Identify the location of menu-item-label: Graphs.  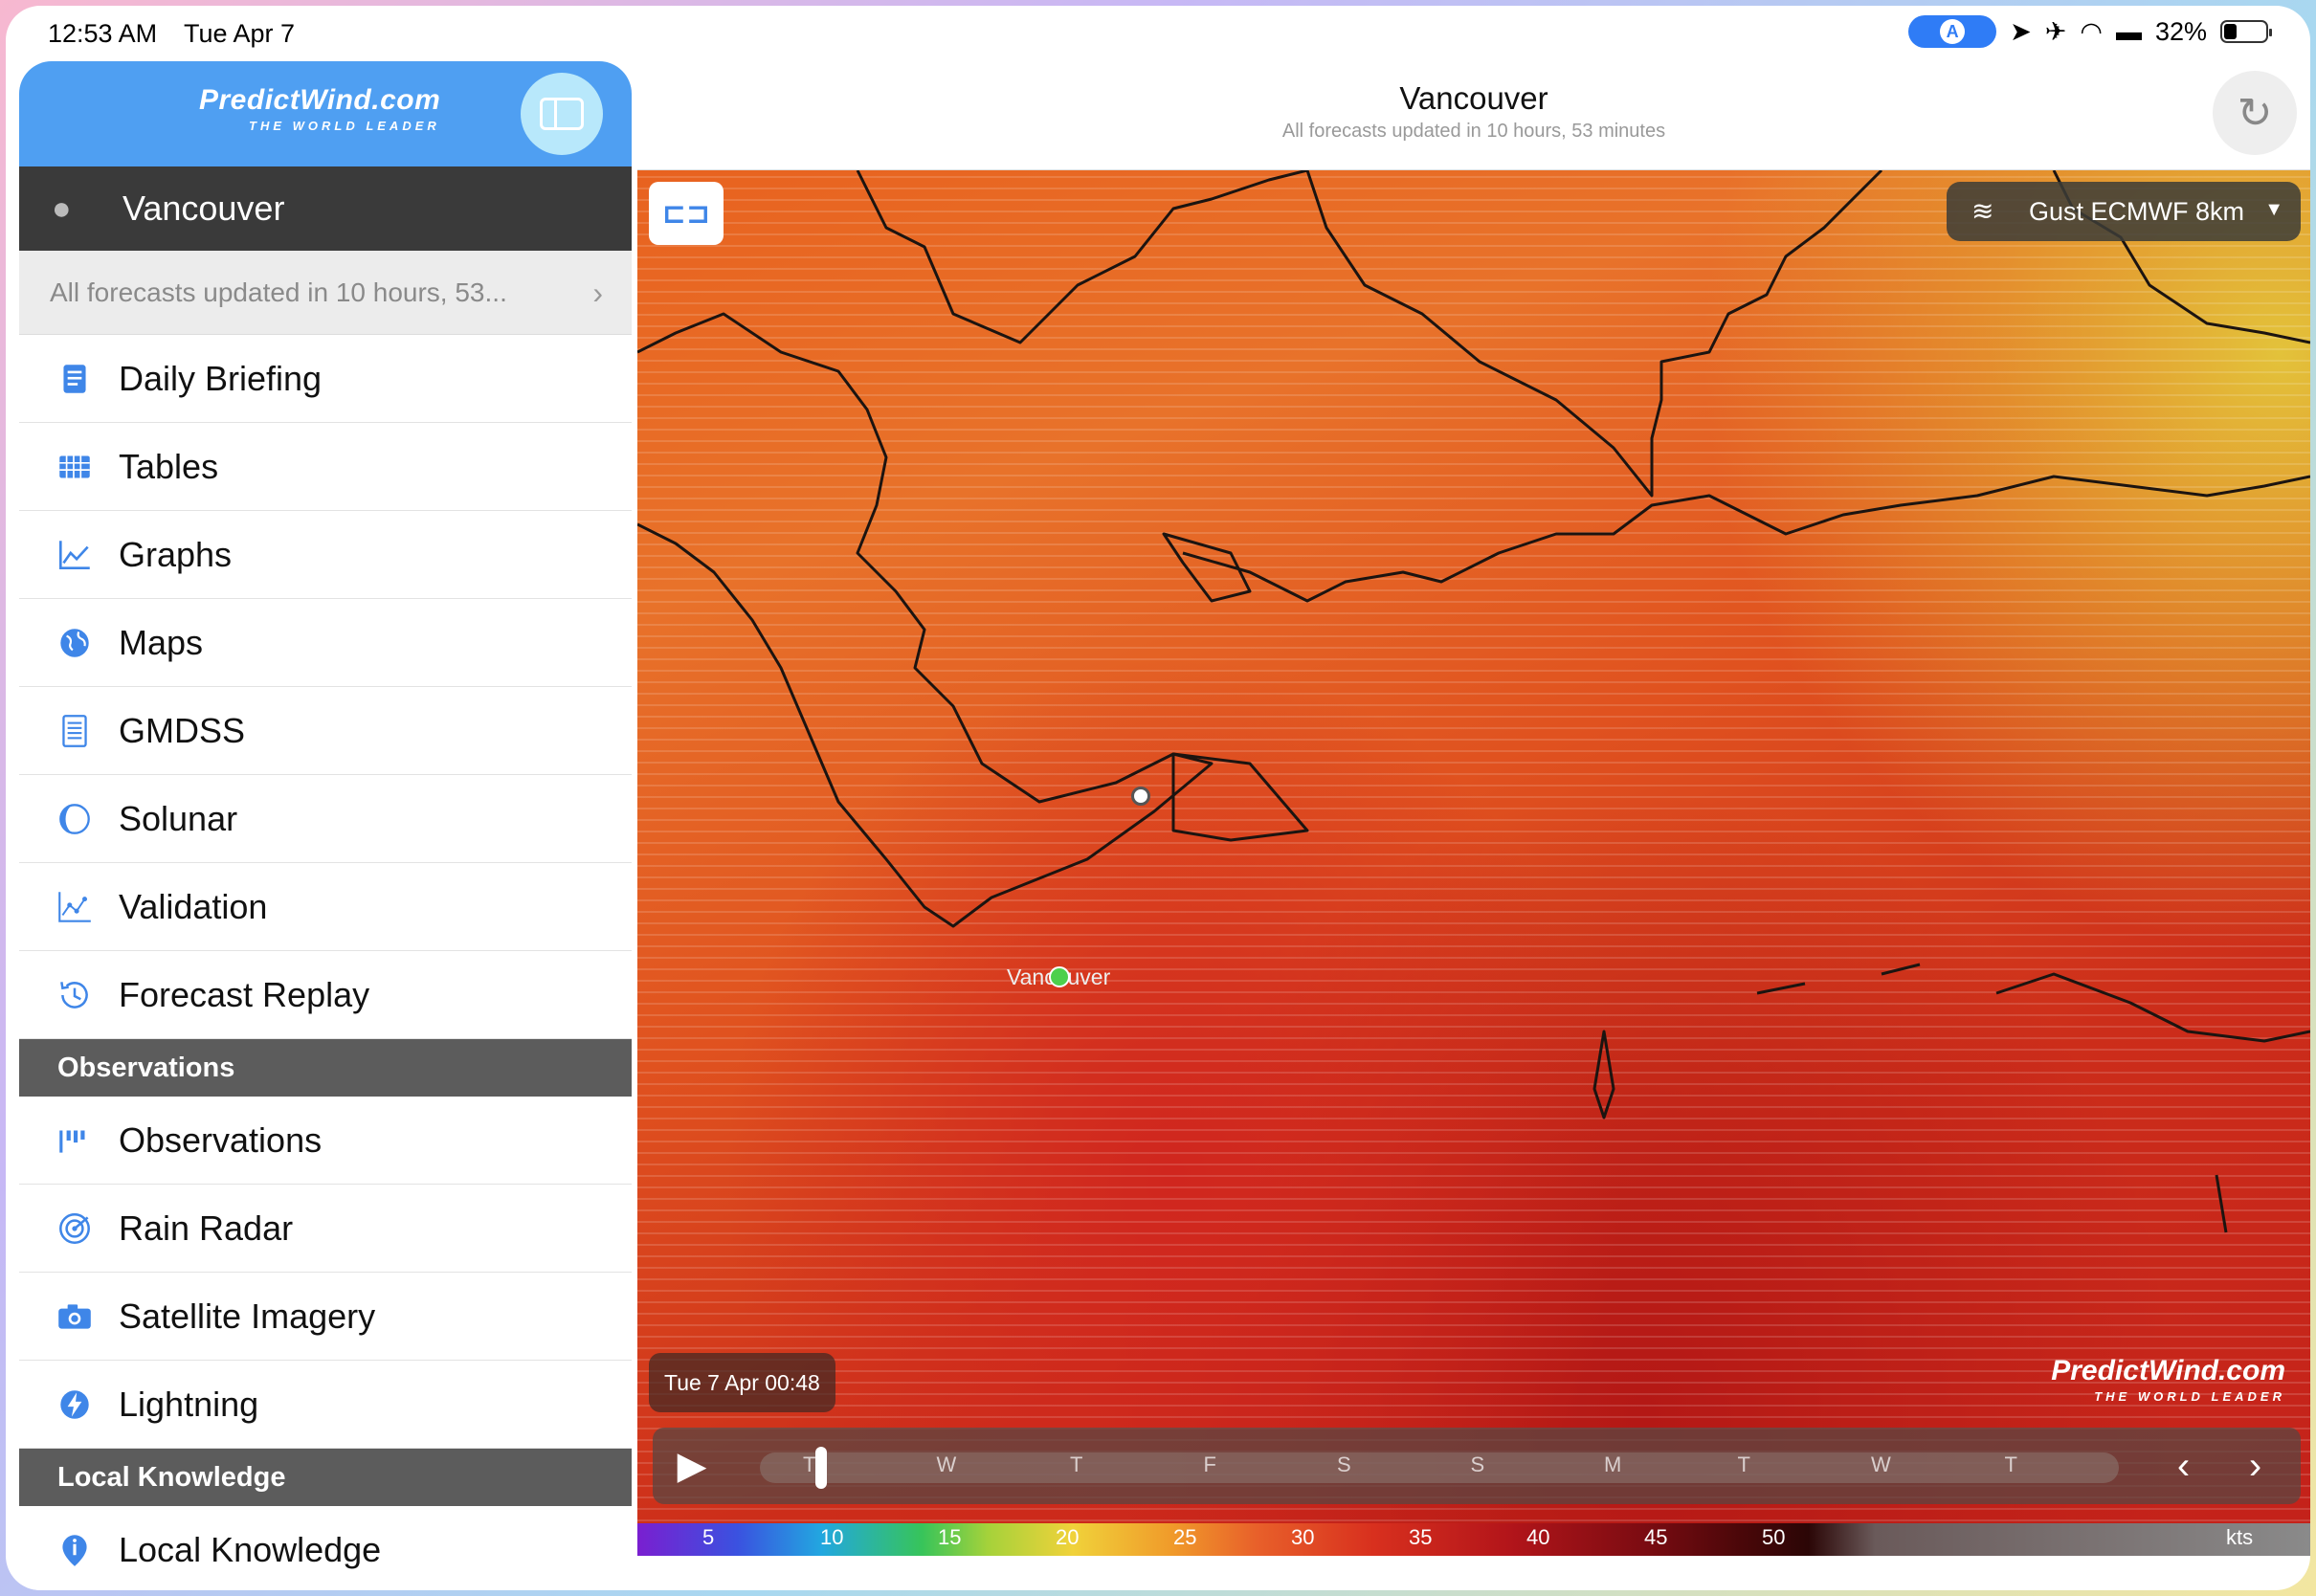
(176, 554).